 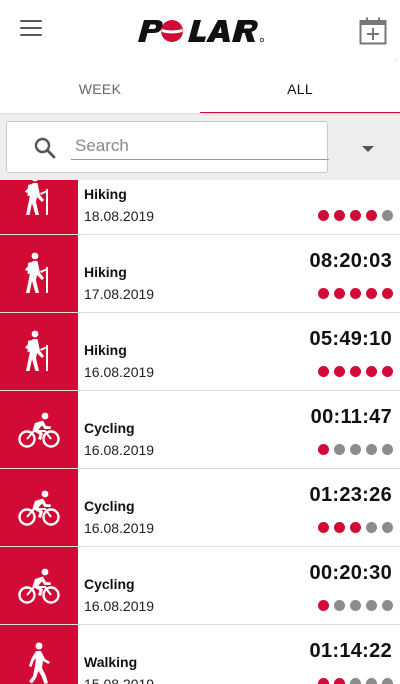 I want to click on session-sport: Walking, so click(x=111, y=662).